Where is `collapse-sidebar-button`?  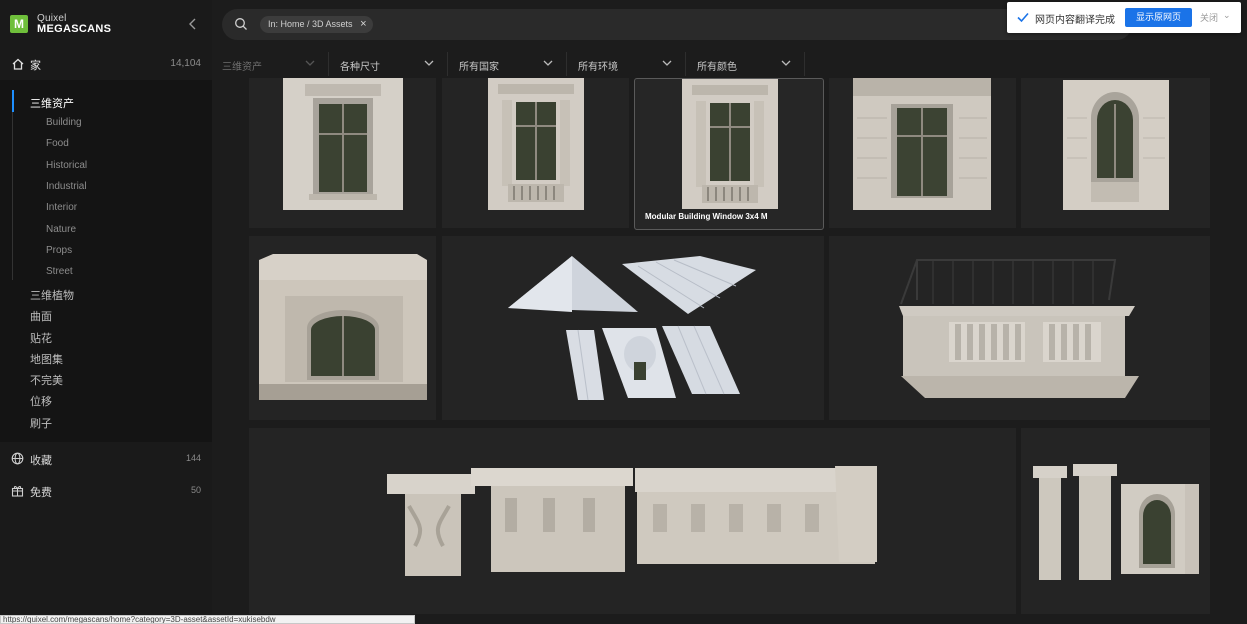
collapse-sidebar-button is located at coordinates (193, 24).